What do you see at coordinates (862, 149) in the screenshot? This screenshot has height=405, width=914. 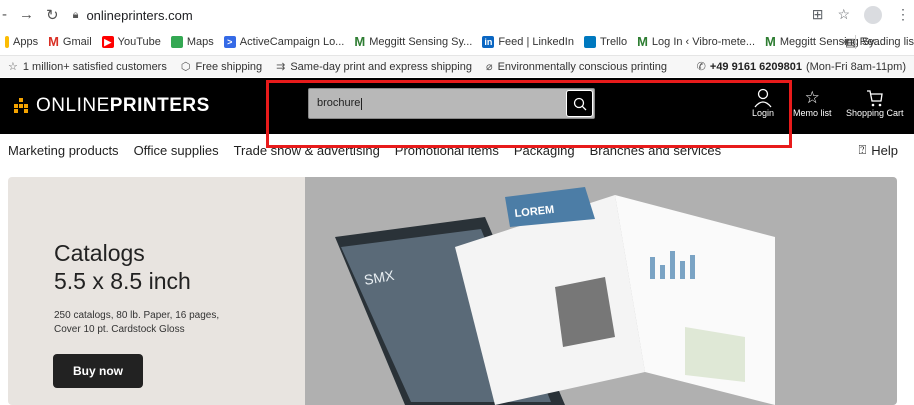 I see `help-icon: ⍰` at bounding box center [862, 149].